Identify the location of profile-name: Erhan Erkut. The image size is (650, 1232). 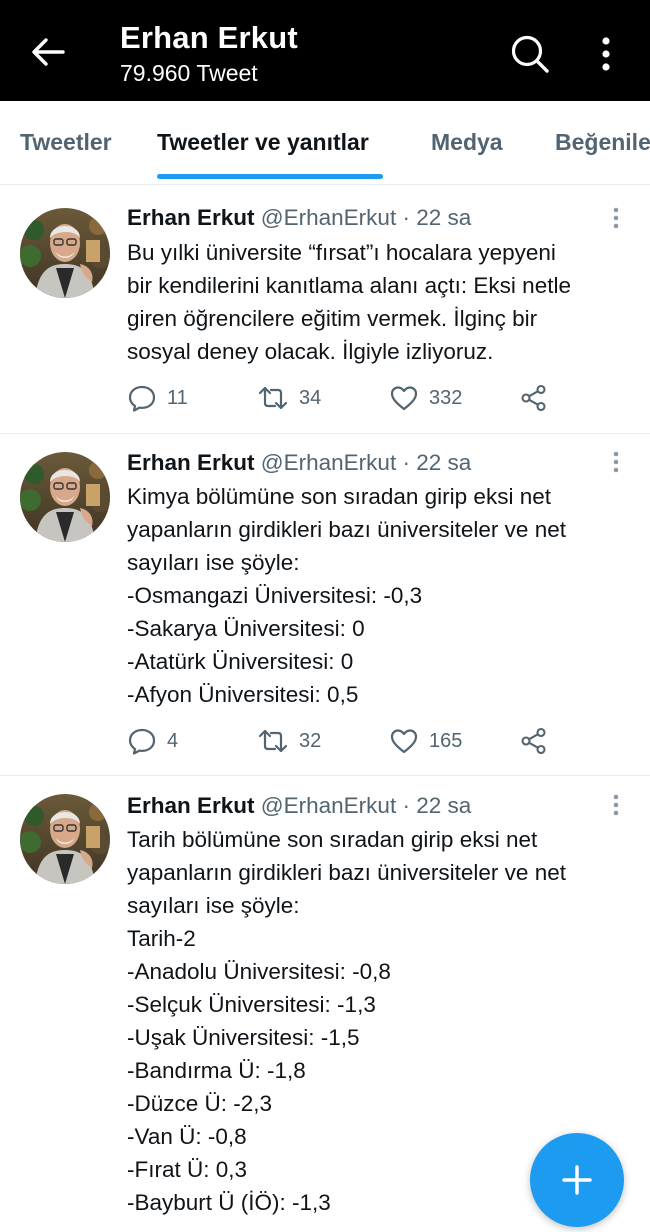
(209, 37).